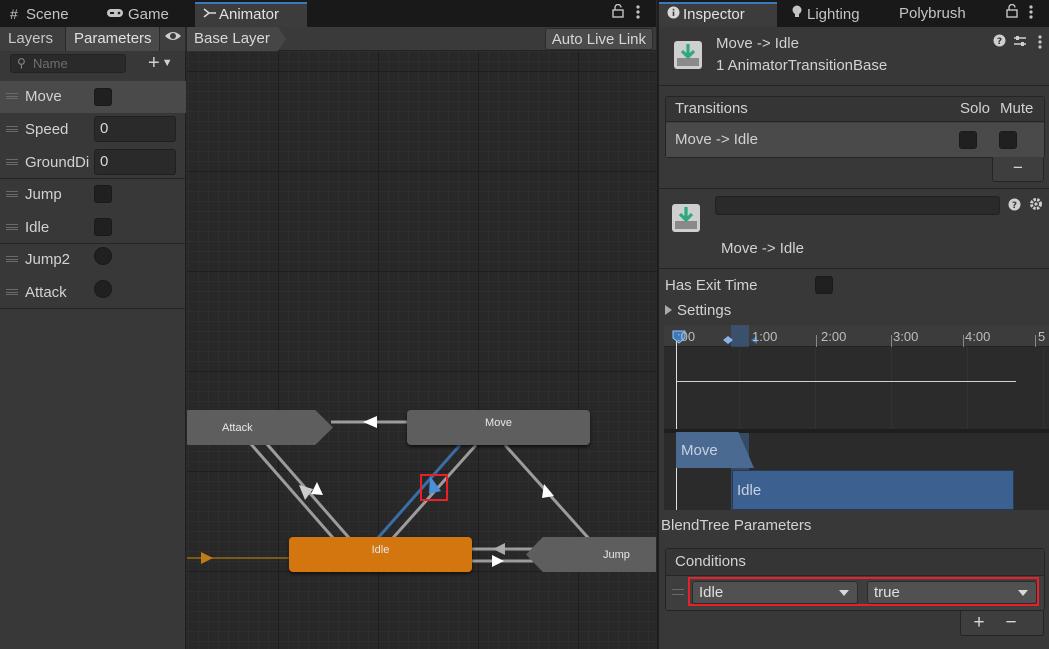  I want to click on preset-icon, so click(1020, 42).